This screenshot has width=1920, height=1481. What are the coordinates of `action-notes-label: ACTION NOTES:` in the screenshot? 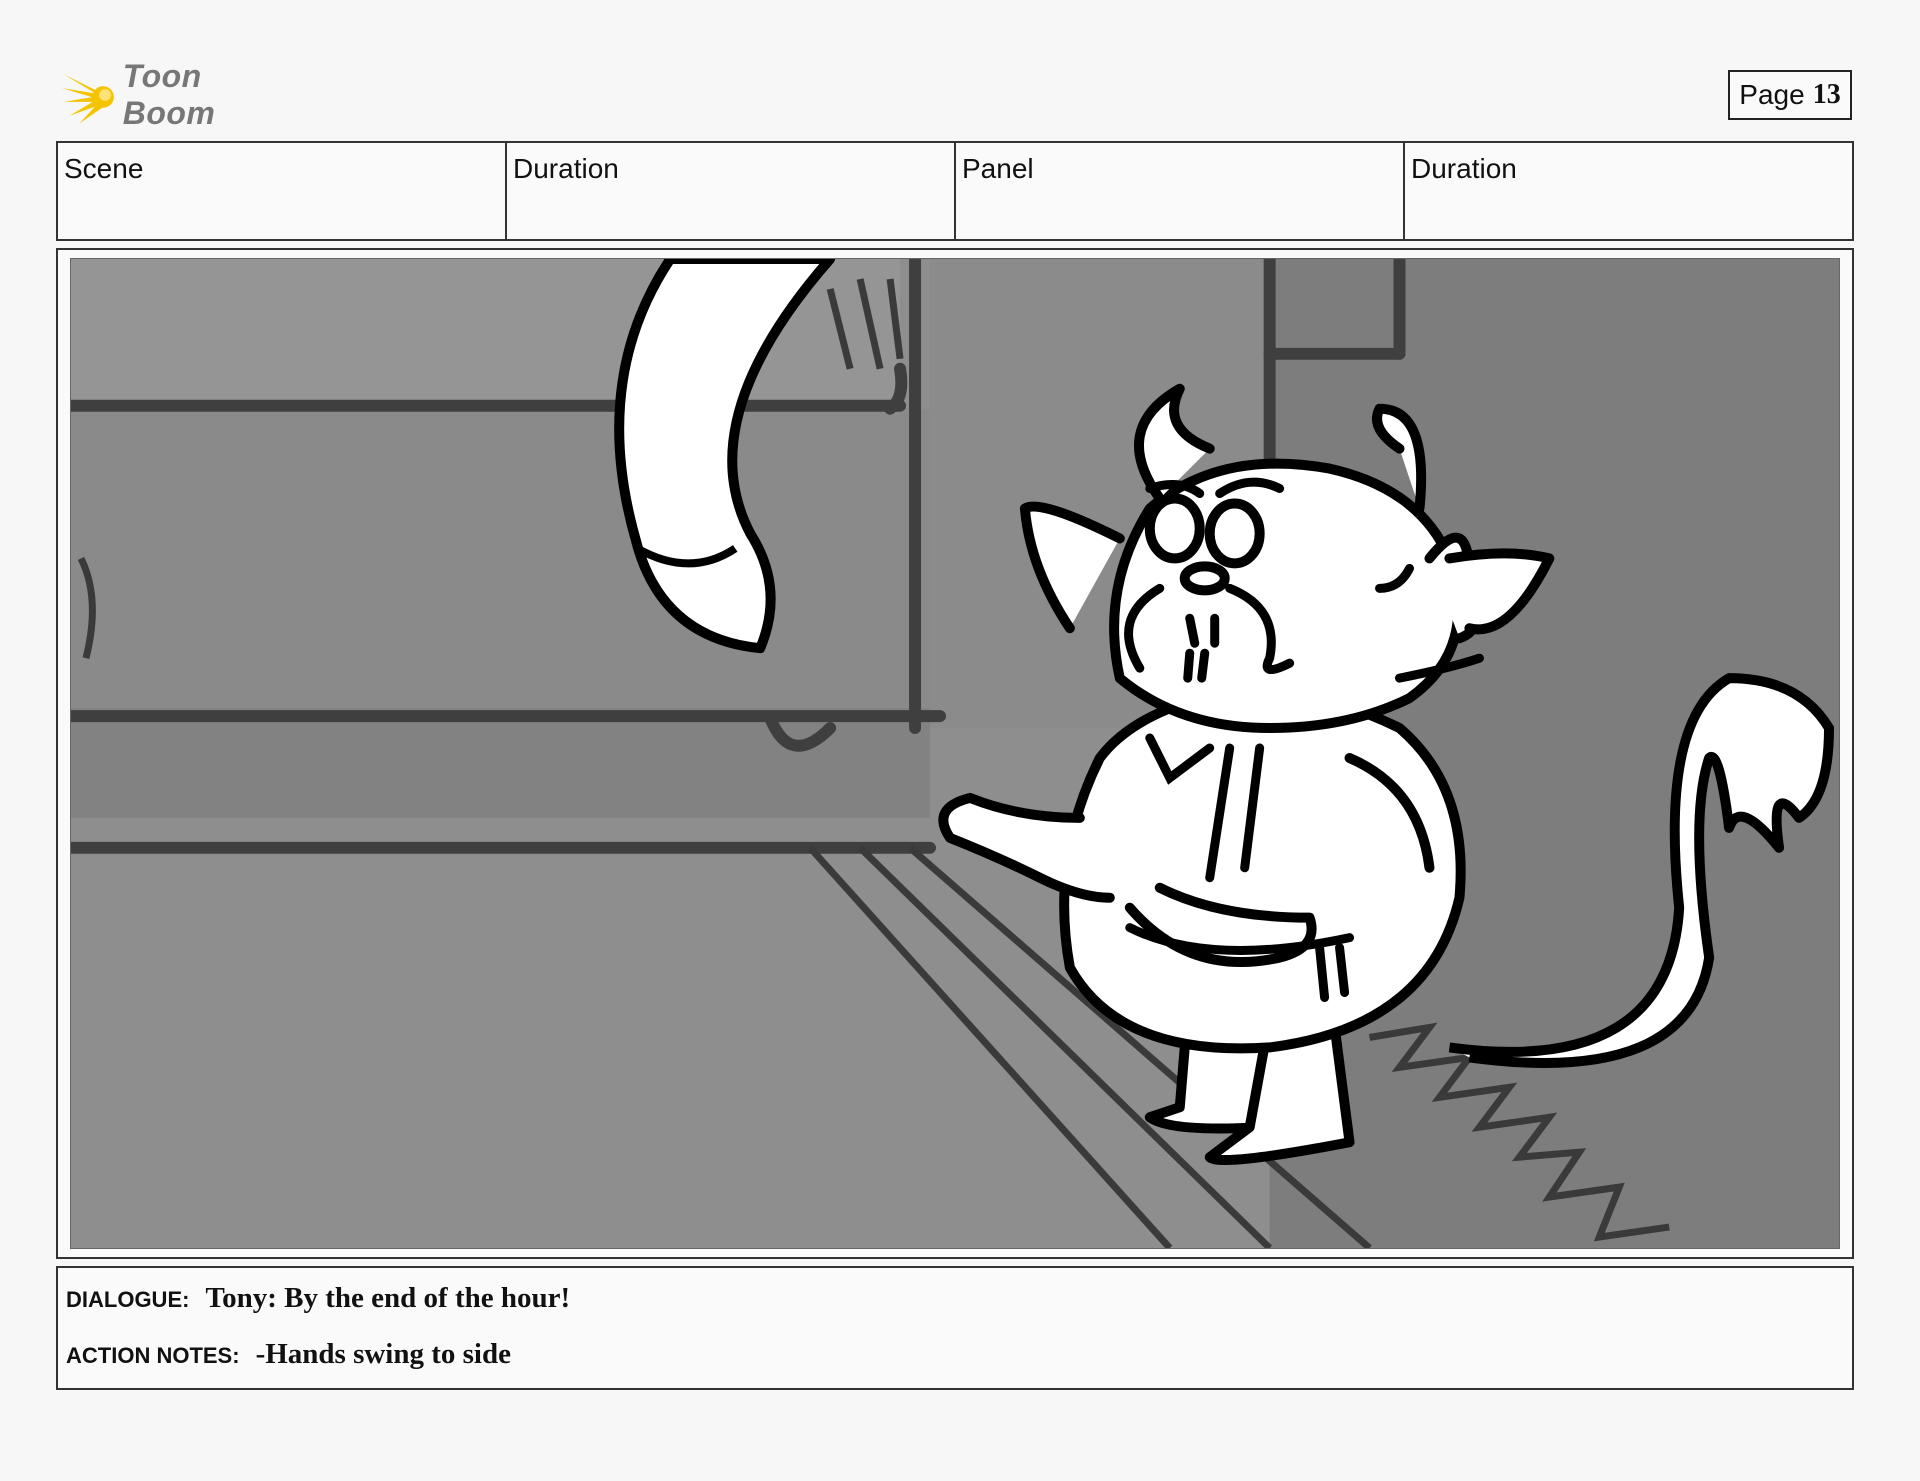 It's located at (153, 1355).